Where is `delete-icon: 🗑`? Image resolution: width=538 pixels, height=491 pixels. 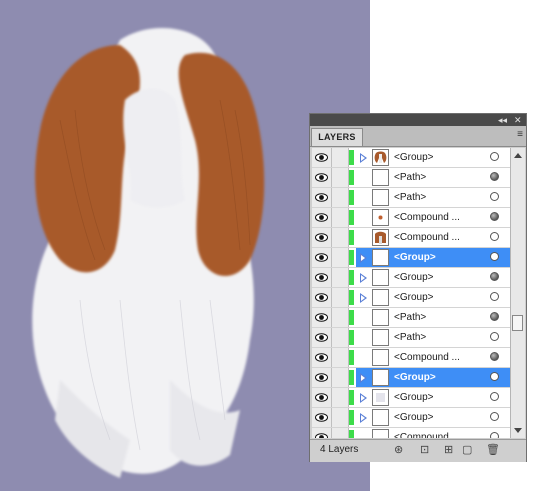
delete-icon: 🗑 is located at coordinates (493, 450).